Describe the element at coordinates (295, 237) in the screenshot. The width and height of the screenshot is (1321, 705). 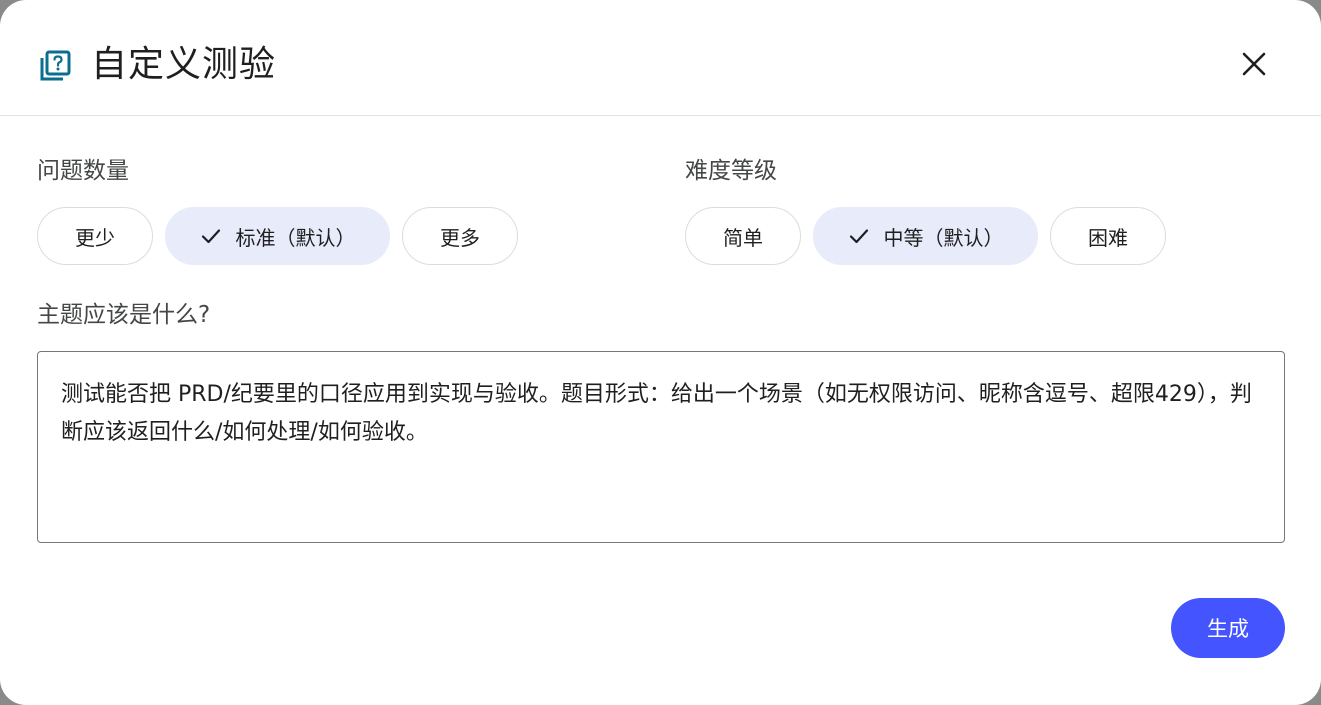
I see `chip-label: 标准（默认）` at that location.